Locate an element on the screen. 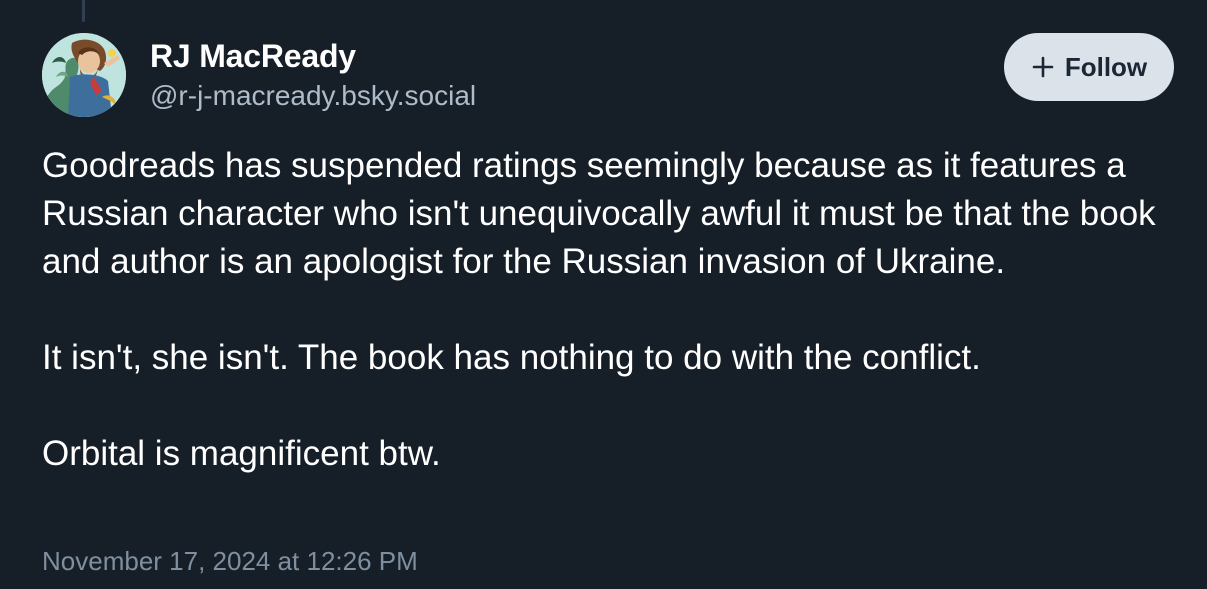 This screenshot has width=1207, height=589. author-handle: @r-j-macready.bsky.social is located at coordinates (313, 96).